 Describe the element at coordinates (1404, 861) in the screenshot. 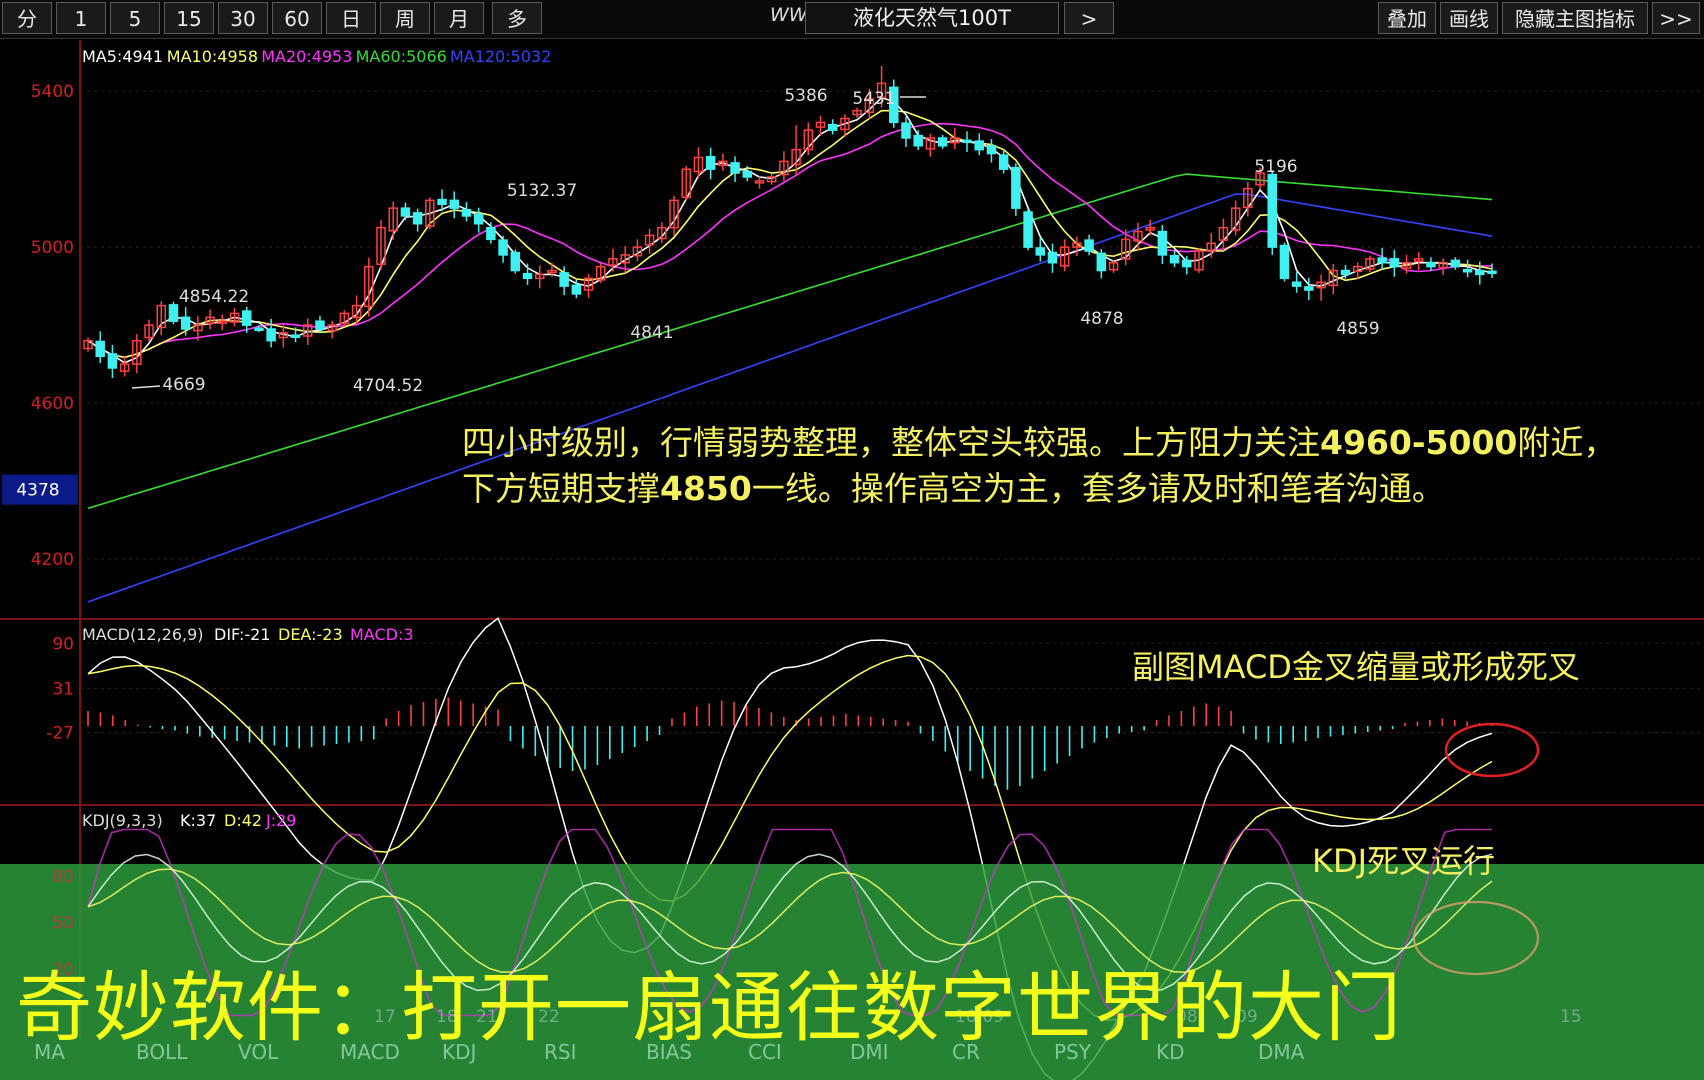

I see `kdj-comment: KDJ死叉运行` at that location.